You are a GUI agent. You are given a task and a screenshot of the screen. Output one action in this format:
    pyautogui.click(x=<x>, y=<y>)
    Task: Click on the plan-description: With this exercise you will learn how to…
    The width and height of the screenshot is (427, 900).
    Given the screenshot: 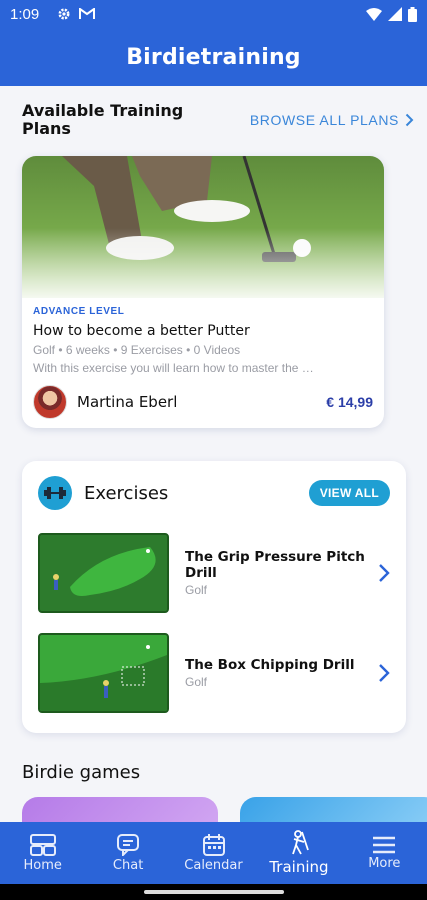 What is the action you would take?
    pyautogui.click(x=173, y=368)
    